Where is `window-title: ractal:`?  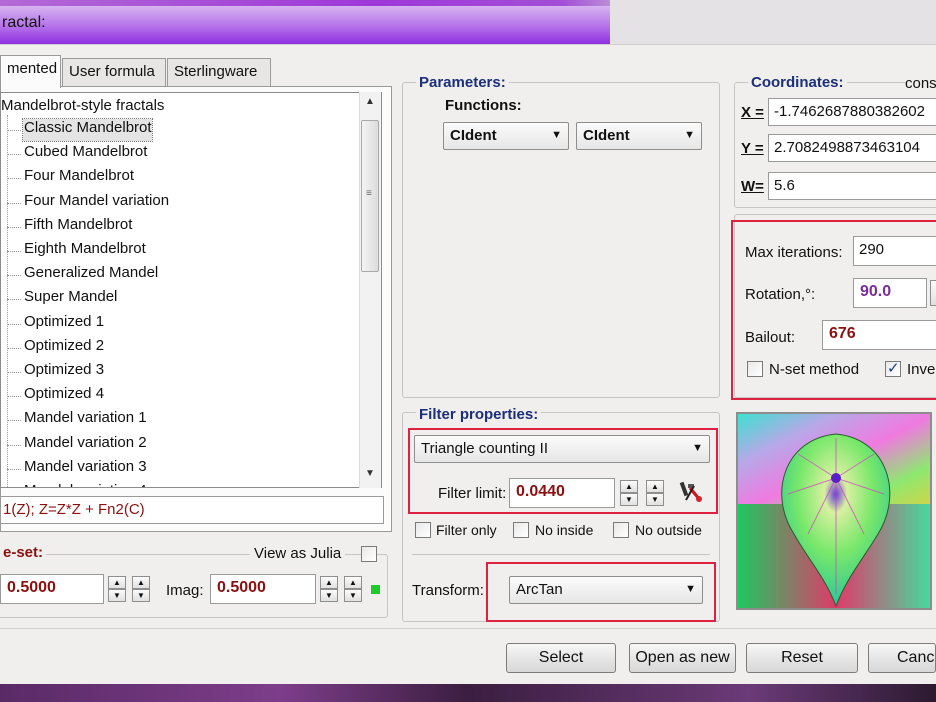 window-title: ractal: is located at coordinates (24, 22).